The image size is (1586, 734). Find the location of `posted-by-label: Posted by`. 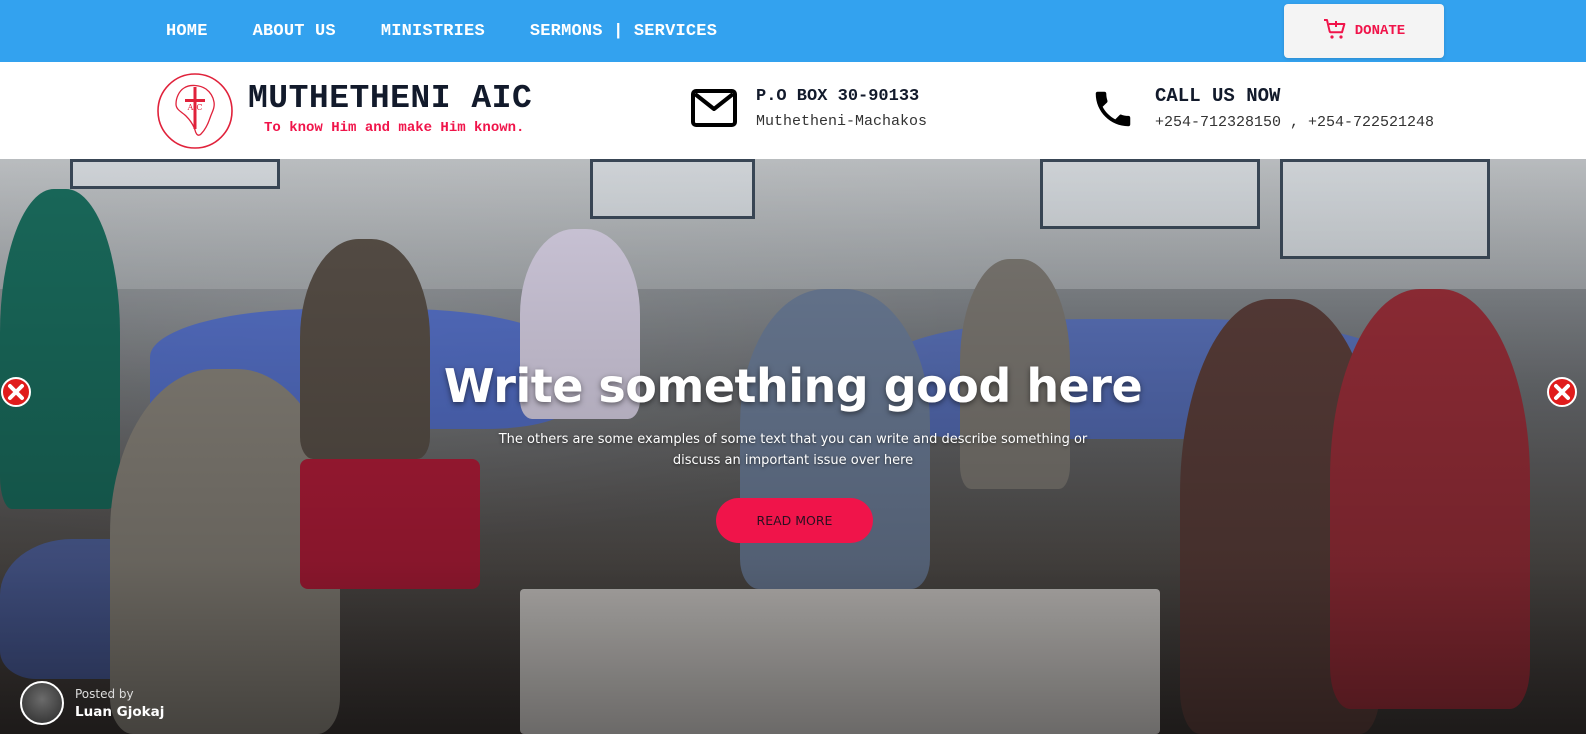

posted-by-label: Posted by is located at coordinates (104, 693).